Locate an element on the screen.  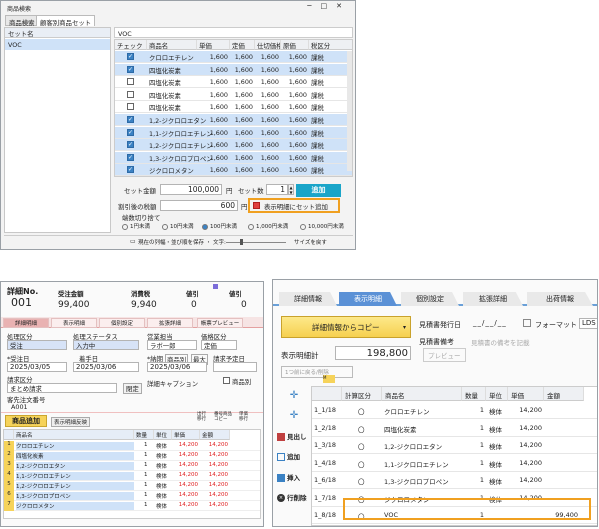
table-row: ✓ 1,2-ジクロロエタン 1,600 1,600 1,600 1,600 課税 is located at coordinates (233, 120).